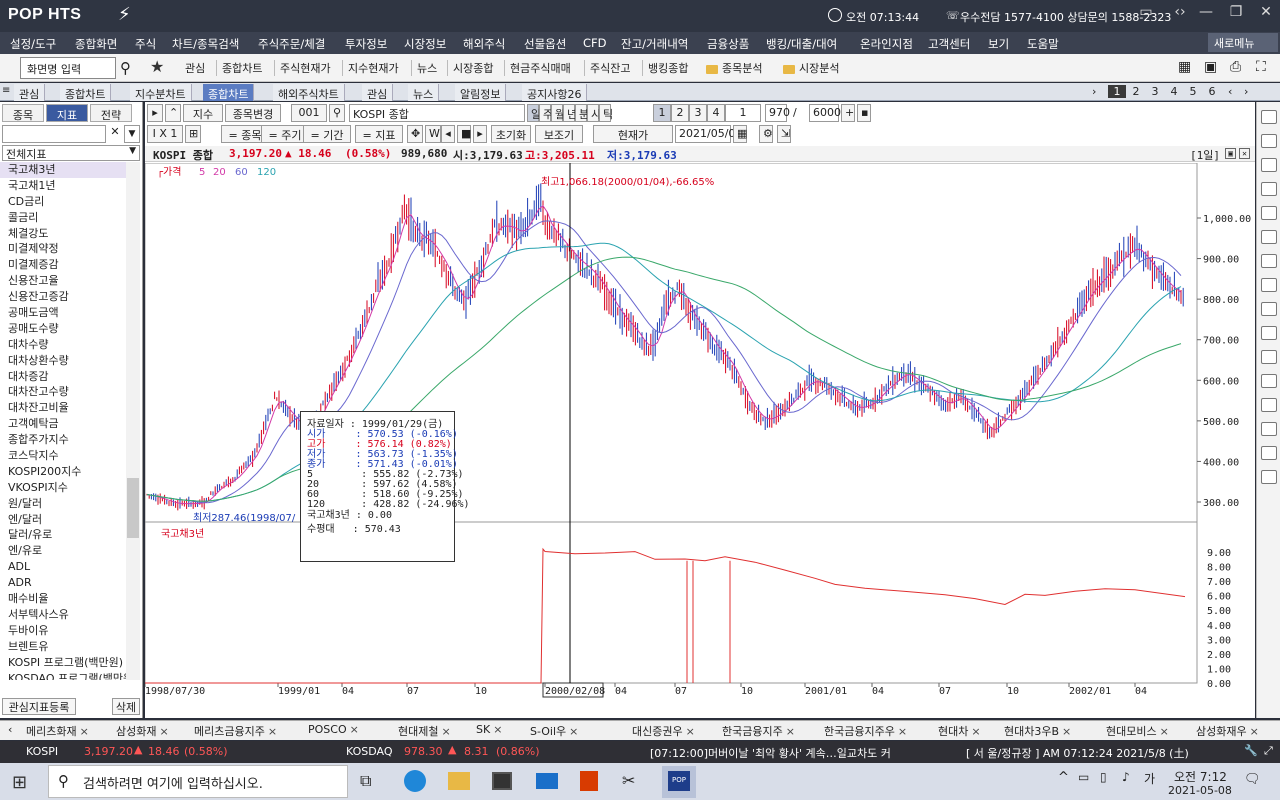  Describe the element at coordinates (10, 729) in the screenshot. I see `chevron-left-icon: ‹` at that location.